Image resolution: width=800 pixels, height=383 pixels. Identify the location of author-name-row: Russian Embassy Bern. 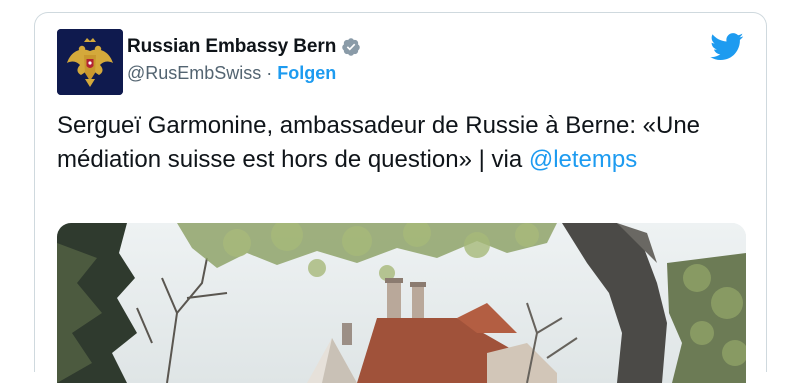
(244, 47).